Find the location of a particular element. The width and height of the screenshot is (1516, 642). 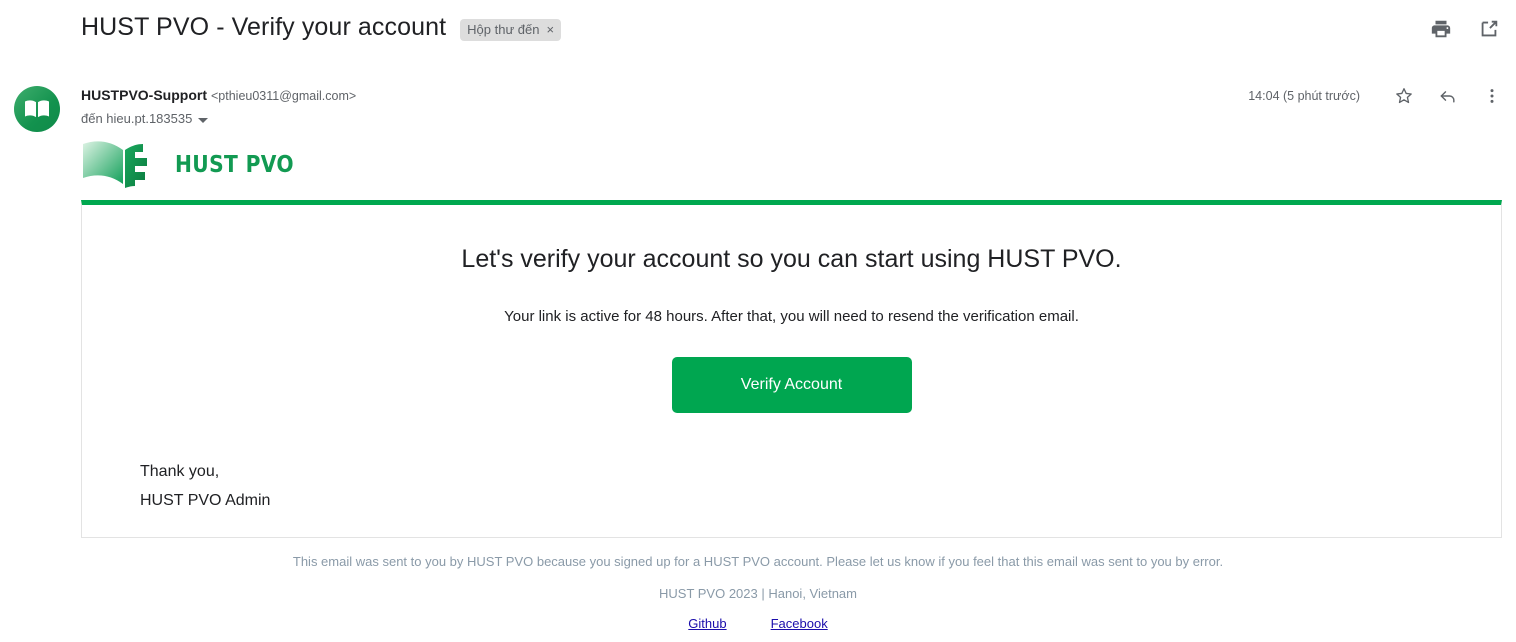

page-title: HUST PVO - Verify your account is located at coordinates (264, 27).